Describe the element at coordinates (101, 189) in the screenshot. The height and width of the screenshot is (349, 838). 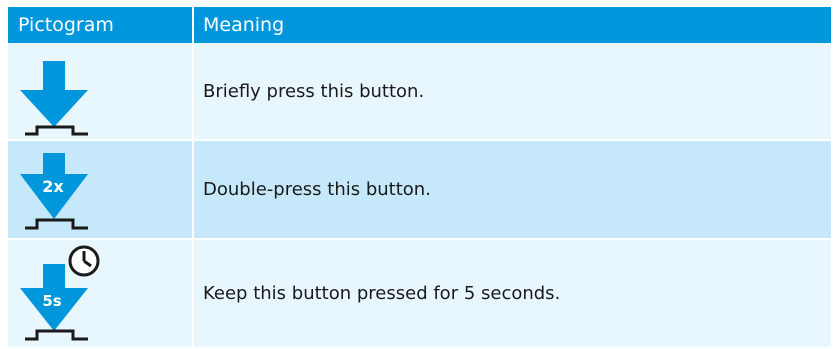
I see `pictogram-cell: 2x` at that location.